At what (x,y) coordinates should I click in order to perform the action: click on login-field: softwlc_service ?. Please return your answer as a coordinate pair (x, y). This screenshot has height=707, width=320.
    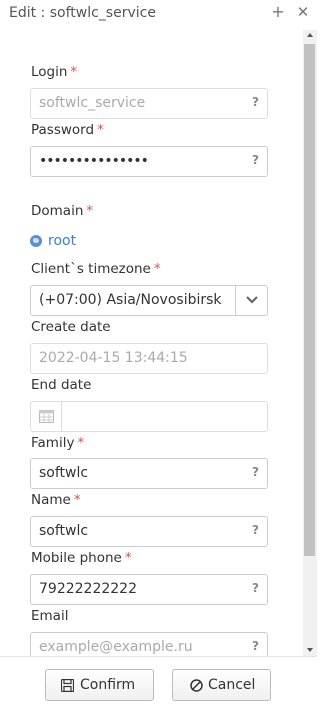
    Looking at the image, I should click on (149, 103).